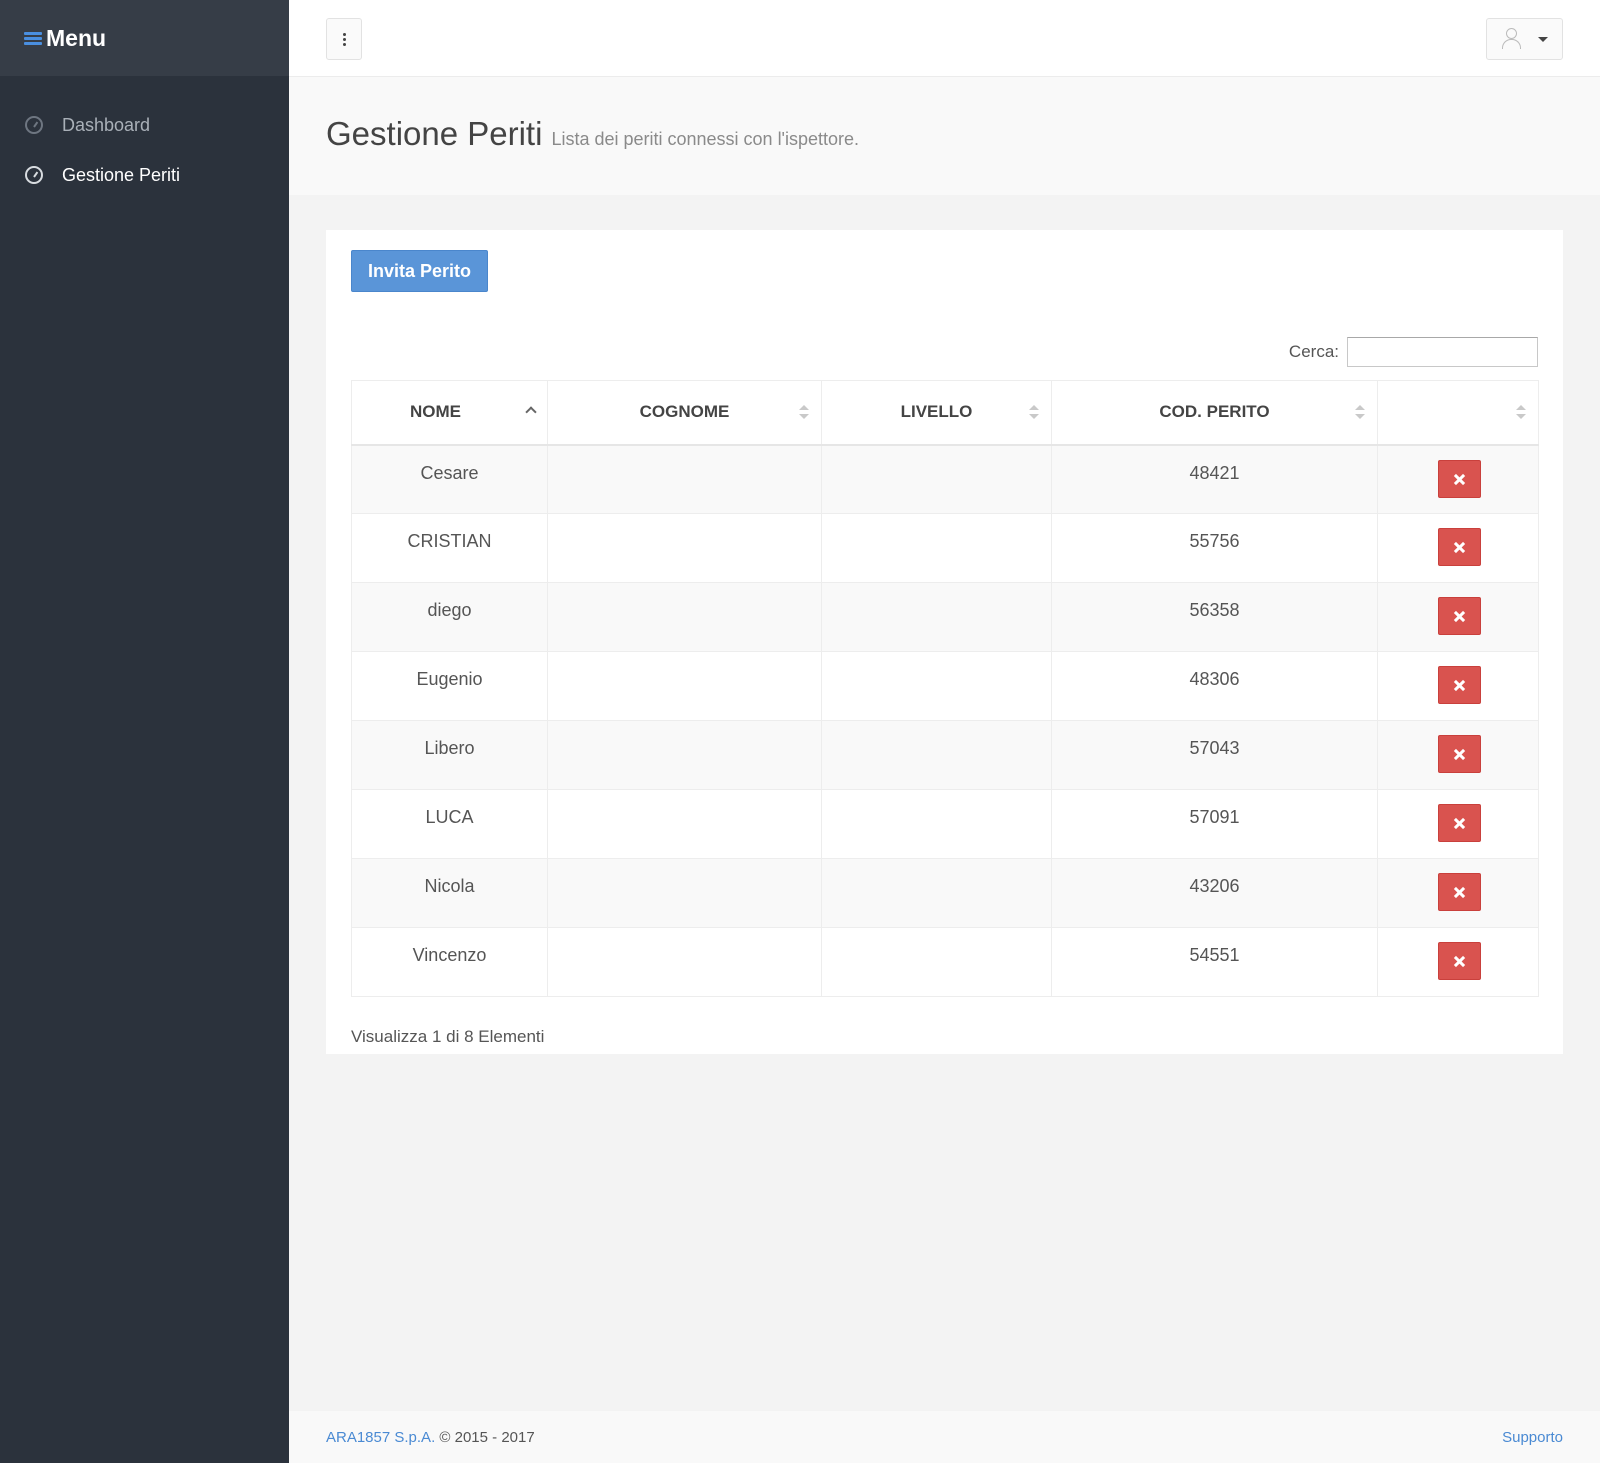 The height and width of the screenshot is (1463, 1600). I want to click on page-title: Gestione Periti, so click(434, 133).